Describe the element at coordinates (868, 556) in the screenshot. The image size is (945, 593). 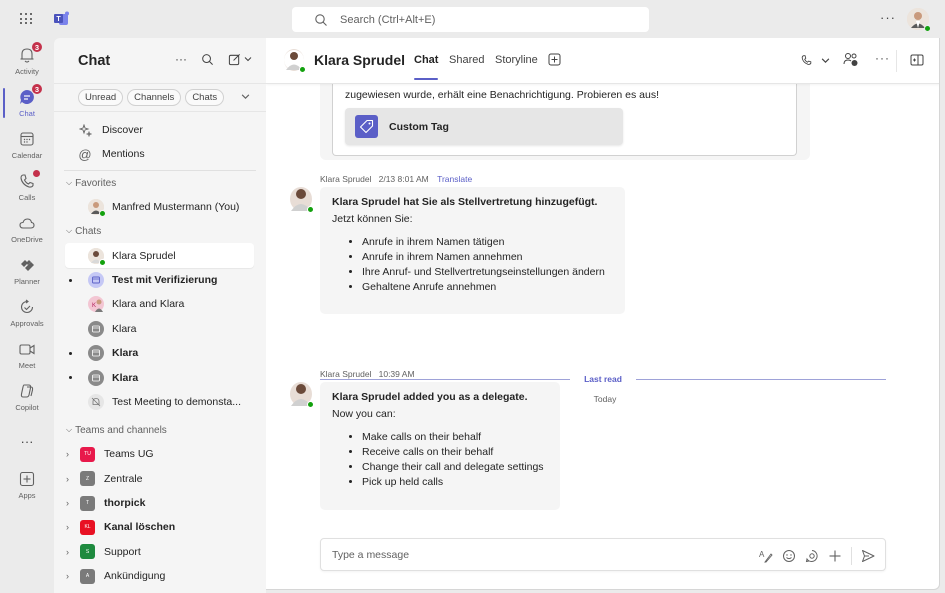
I see `send-button` at that location.